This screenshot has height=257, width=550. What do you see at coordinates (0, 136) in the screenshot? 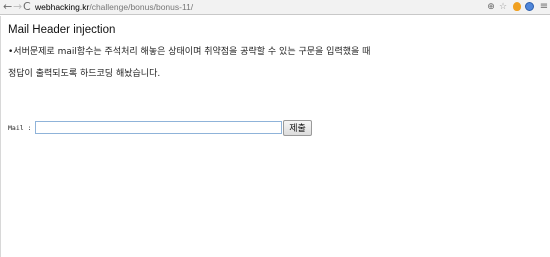
I see `page-border` at bounding box center [0, 136].